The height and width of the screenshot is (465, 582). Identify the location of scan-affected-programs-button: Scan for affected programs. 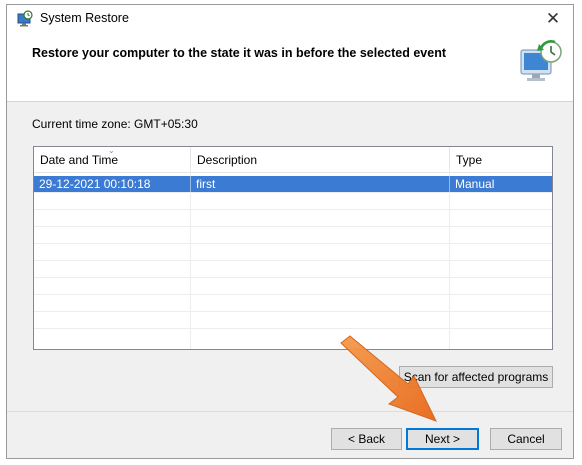
(476, 377).